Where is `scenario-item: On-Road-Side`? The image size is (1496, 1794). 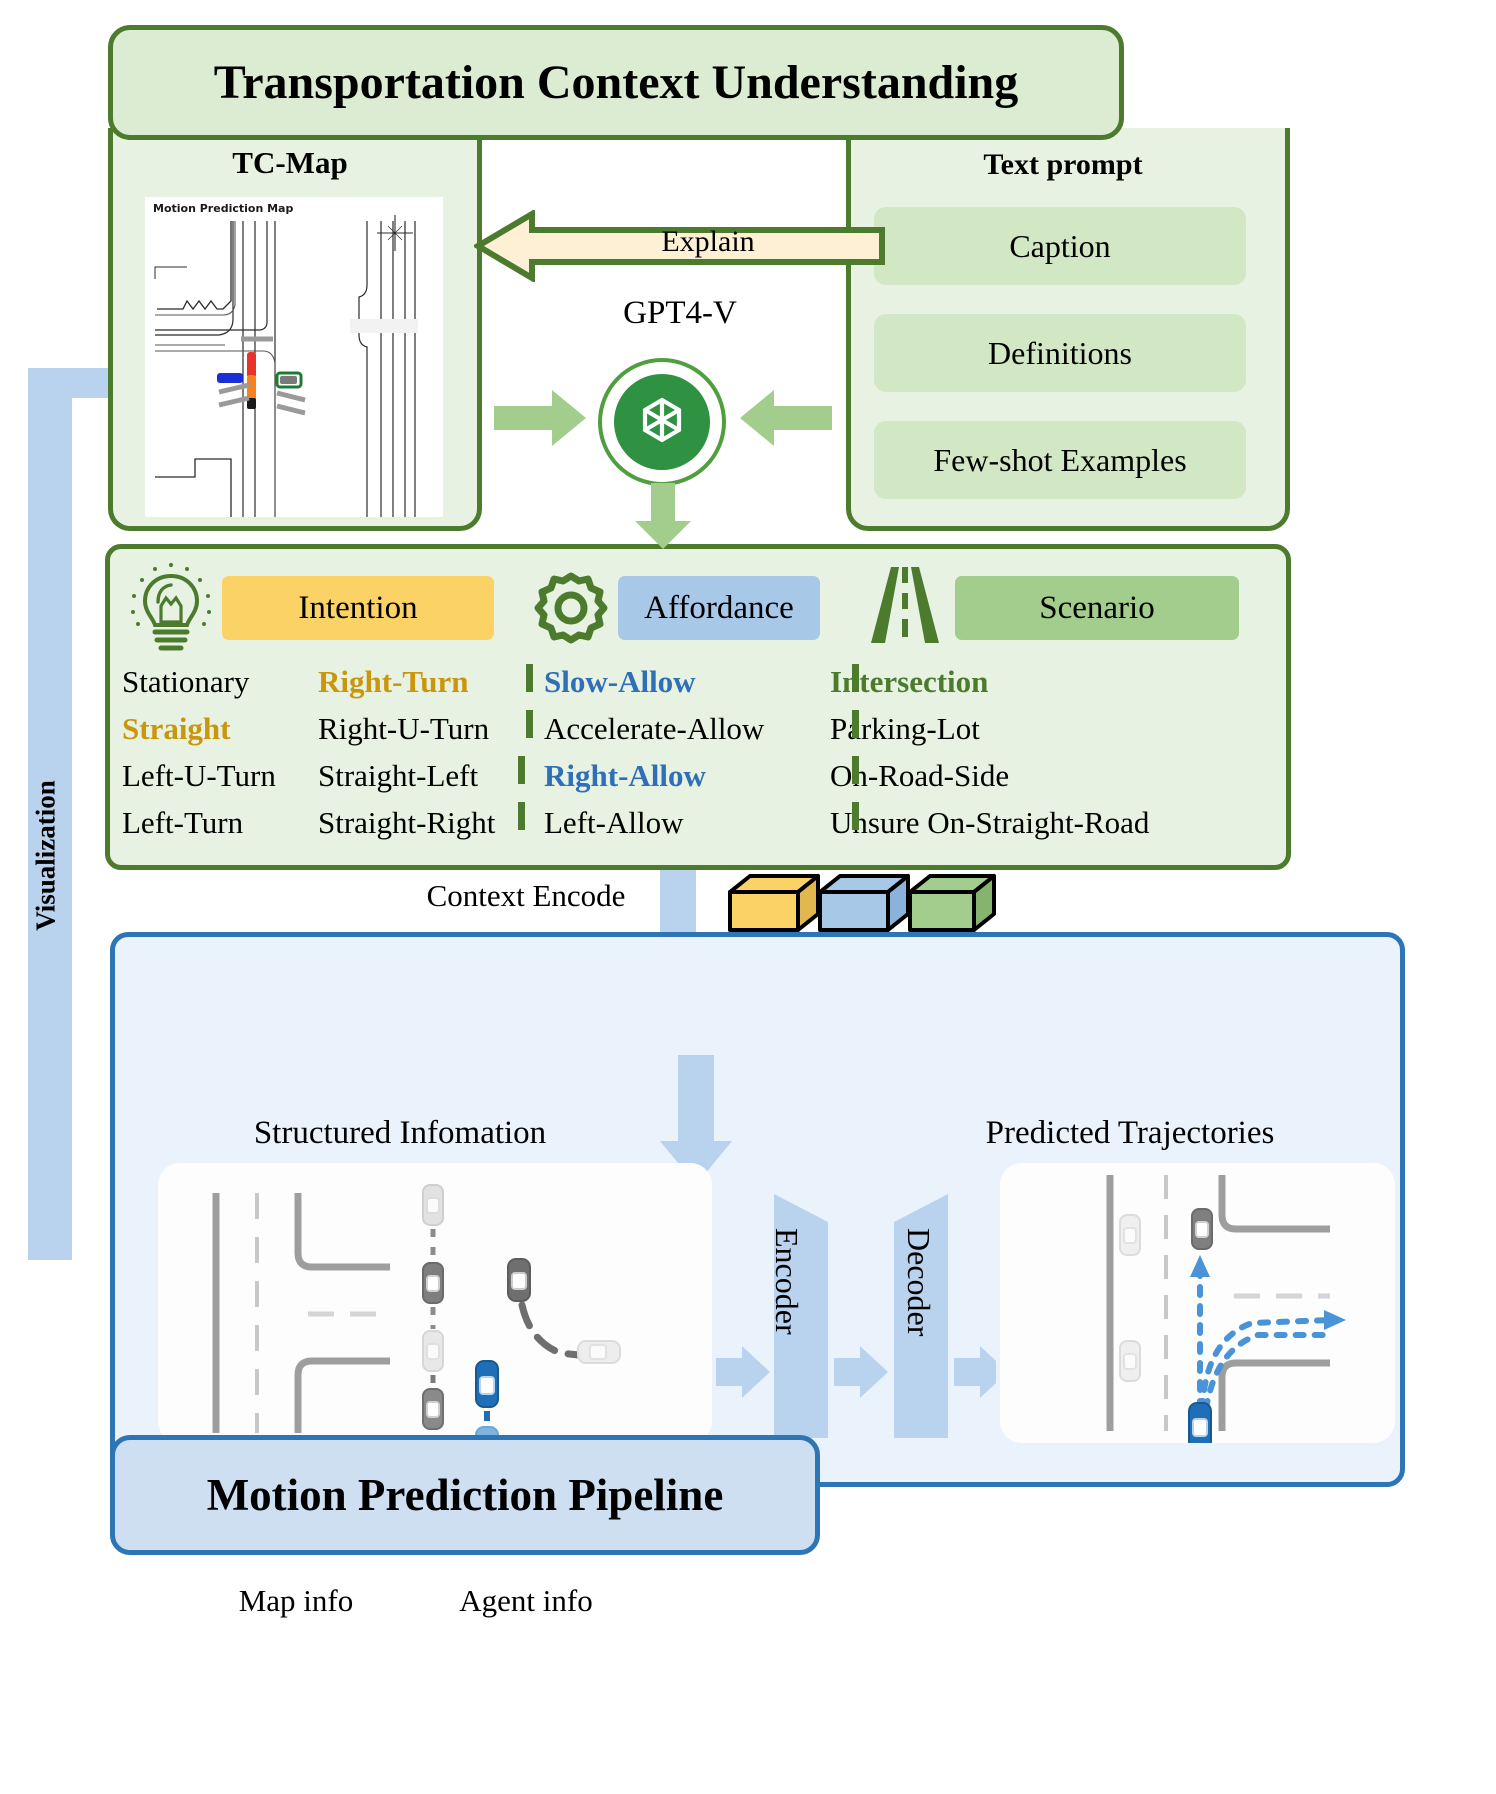 scenario-item: On-Road-Side is located at coordinates (920, 775).